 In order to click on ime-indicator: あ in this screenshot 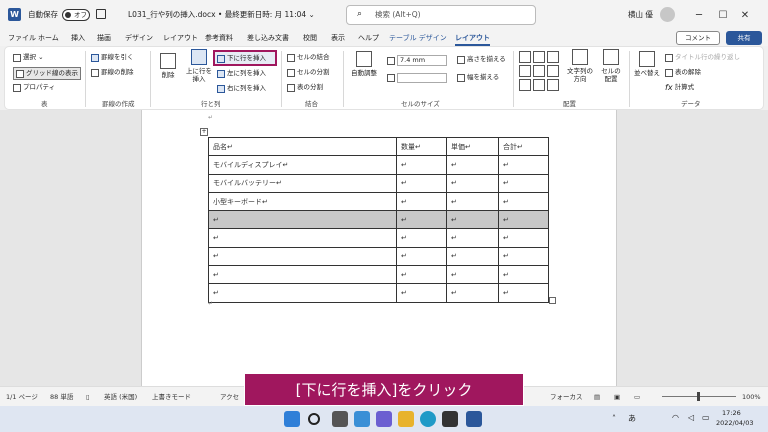, I will do `click(632, 418)`.